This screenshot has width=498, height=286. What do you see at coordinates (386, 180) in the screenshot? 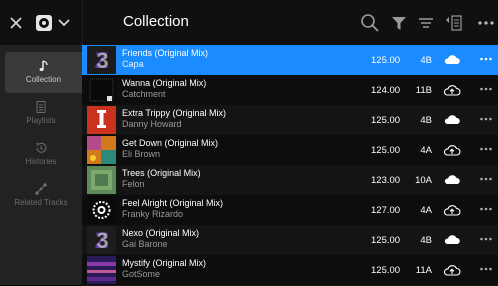
I see `track-bpm: 123.00` at bounding box center [386, 180].